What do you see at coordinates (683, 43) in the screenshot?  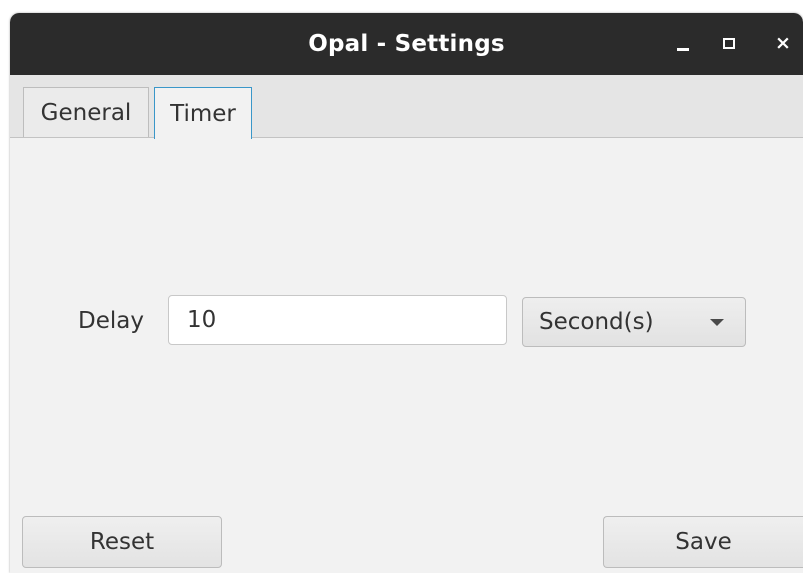 I see `minimize-button` at bounding box center [683, 43].